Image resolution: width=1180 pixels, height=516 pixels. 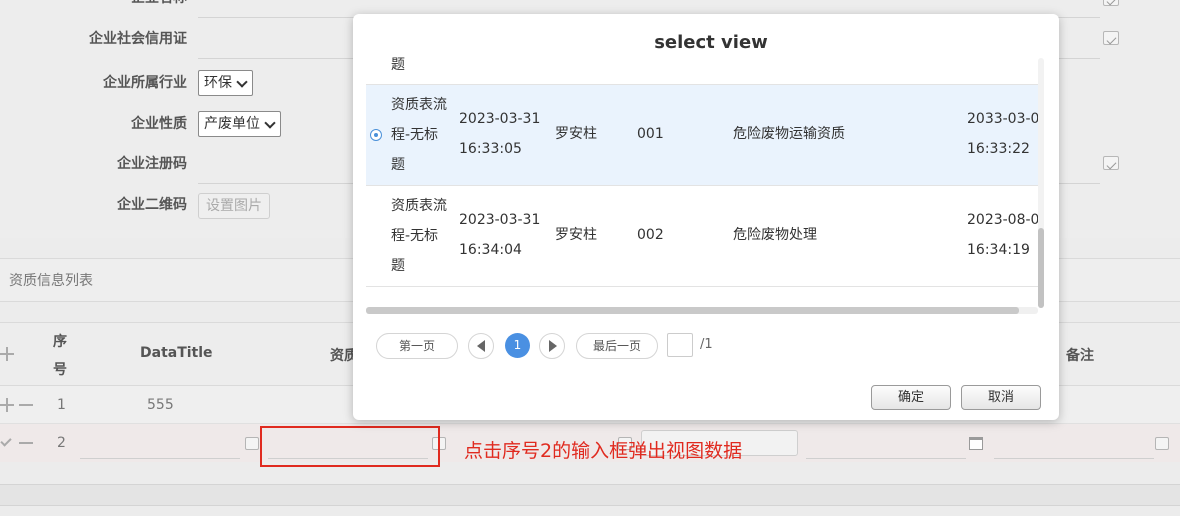 What do you see at coordinates (998, 149) in the screenshot?
I see `row-time: 16:33:22` at bounding box center [998, 149].